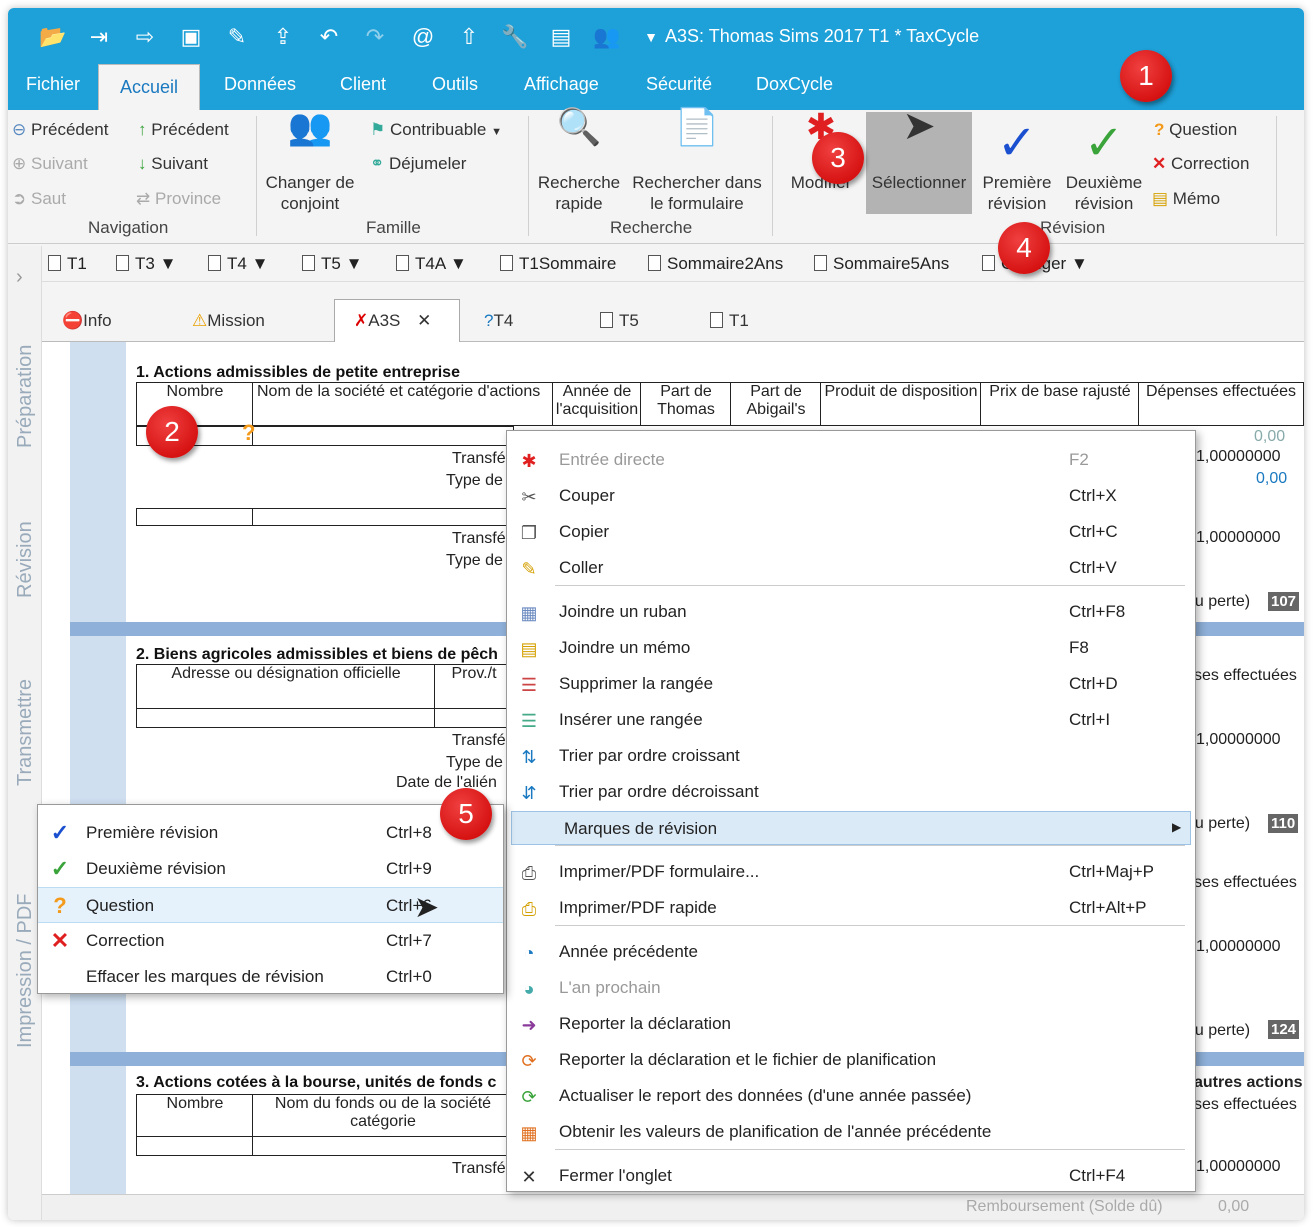 The height and width of the screenshot is (1227, 1314). Describe the element at coordinates (1271, 479) in the screenshot. I see `value-zero-2: 0,00` at that location.